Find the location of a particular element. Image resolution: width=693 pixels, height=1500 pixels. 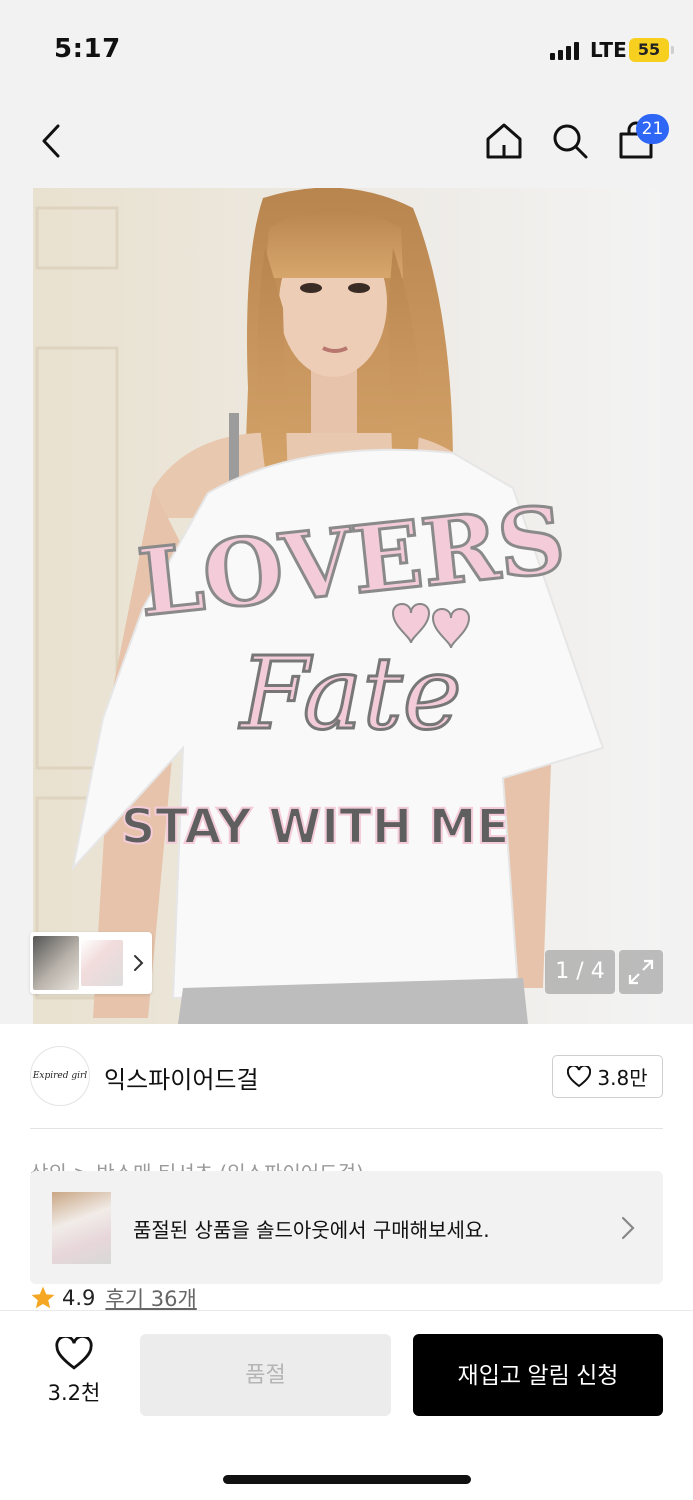

chevron-left-icon is located at coordinates (51, 141).